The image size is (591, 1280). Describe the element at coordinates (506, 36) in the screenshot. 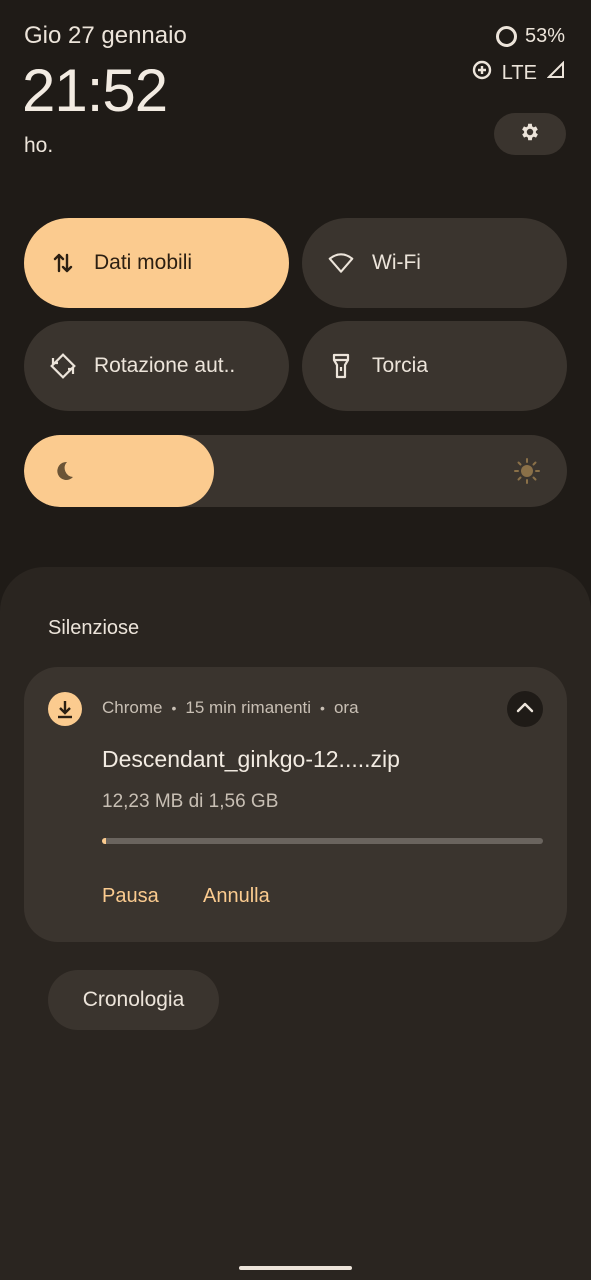

I see `battery-icon` at that location.